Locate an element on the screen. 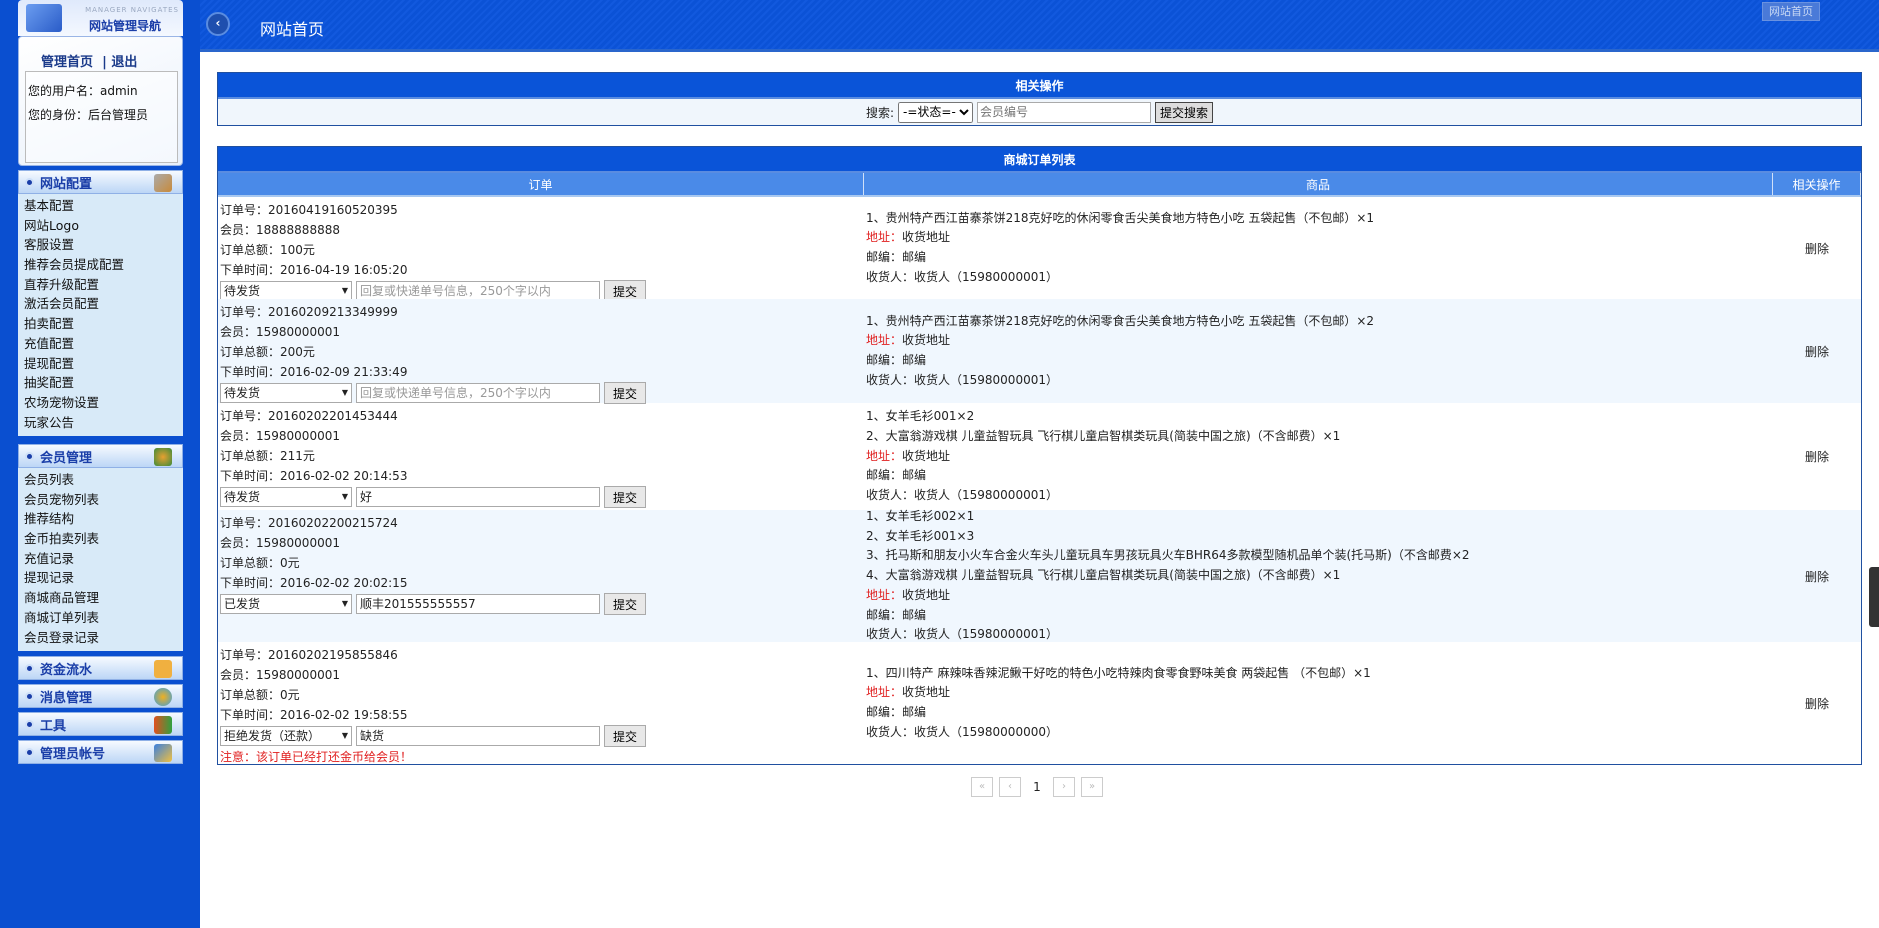 This screenshot has height=928, width=1879. side-scroll-handle is located at coordinates (1874, 597).